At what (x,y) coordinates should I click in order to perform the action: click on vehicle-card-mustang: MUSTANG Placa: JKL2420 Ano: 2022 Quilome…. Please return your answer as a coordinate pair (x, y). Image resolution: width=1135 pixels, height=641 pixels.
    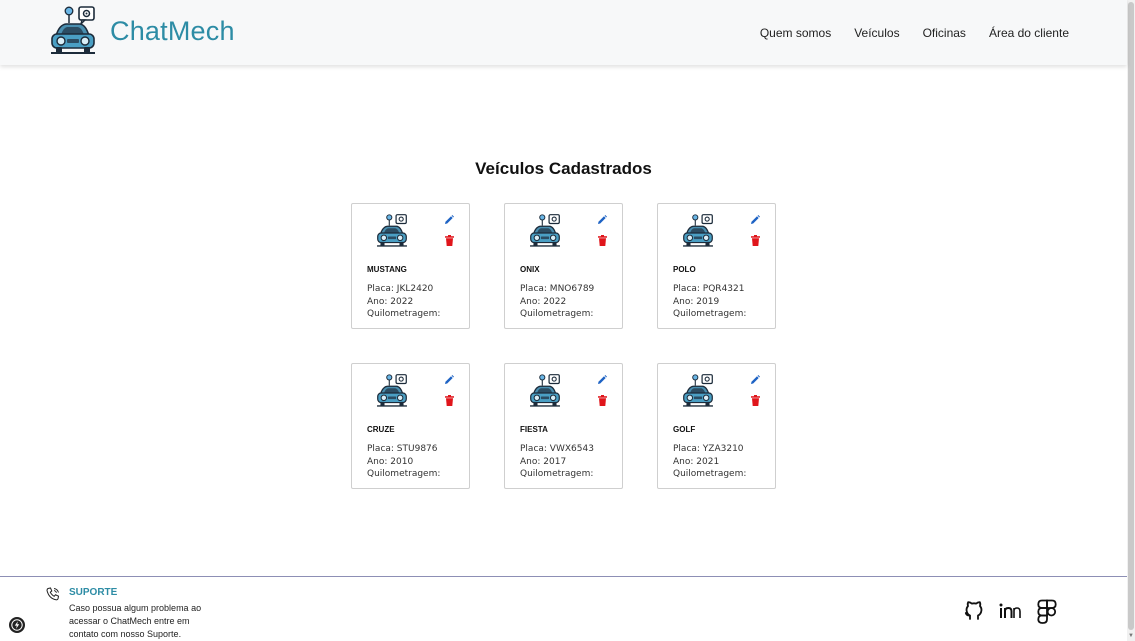
    Looking at the image, I should click on (410, 266).